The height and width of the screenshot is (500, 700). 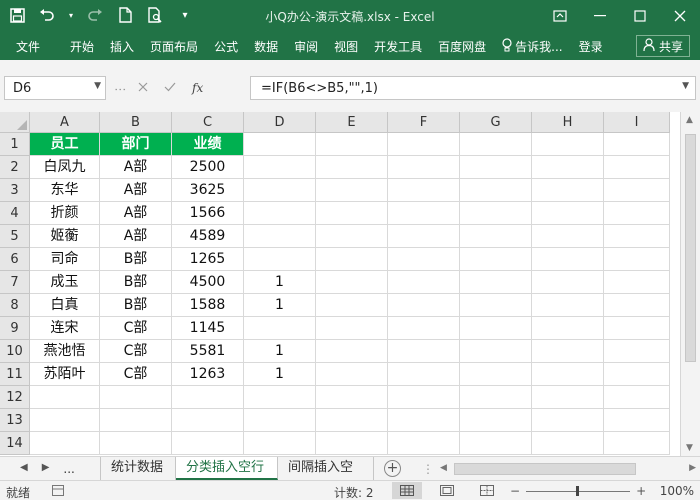 I want to click on cell-d13, so click(x=280, y=420).